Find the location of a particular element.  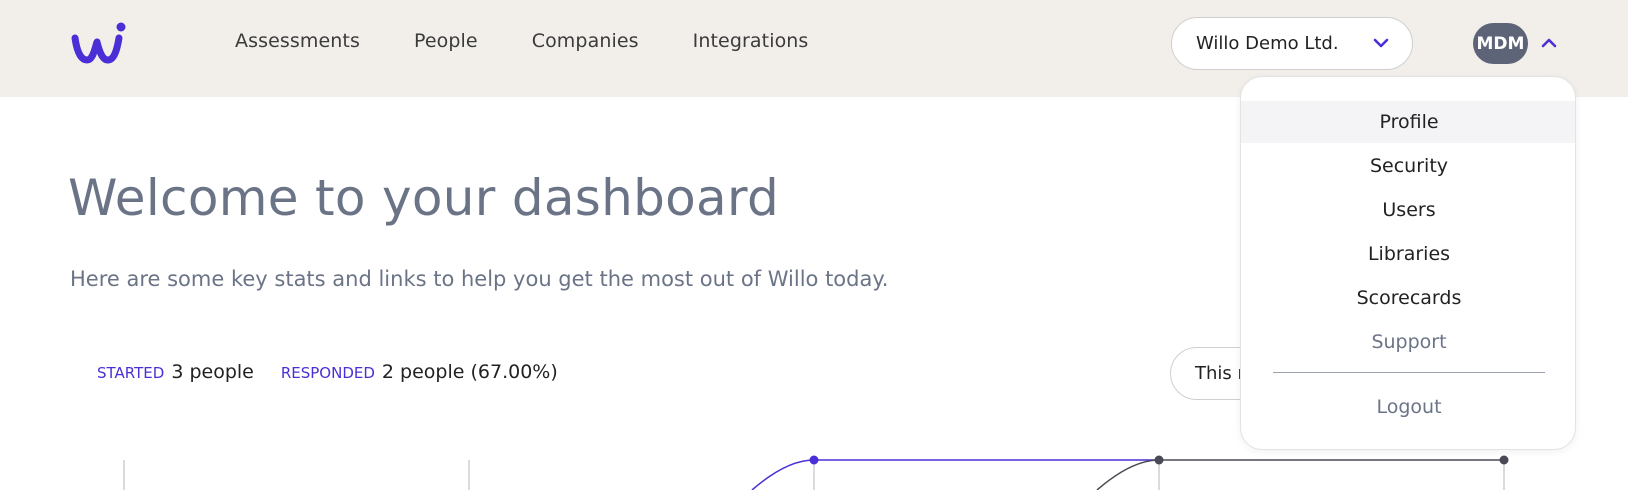

company-select-value: Willo Demo Ltd. is located at coordinates (1267, 43).